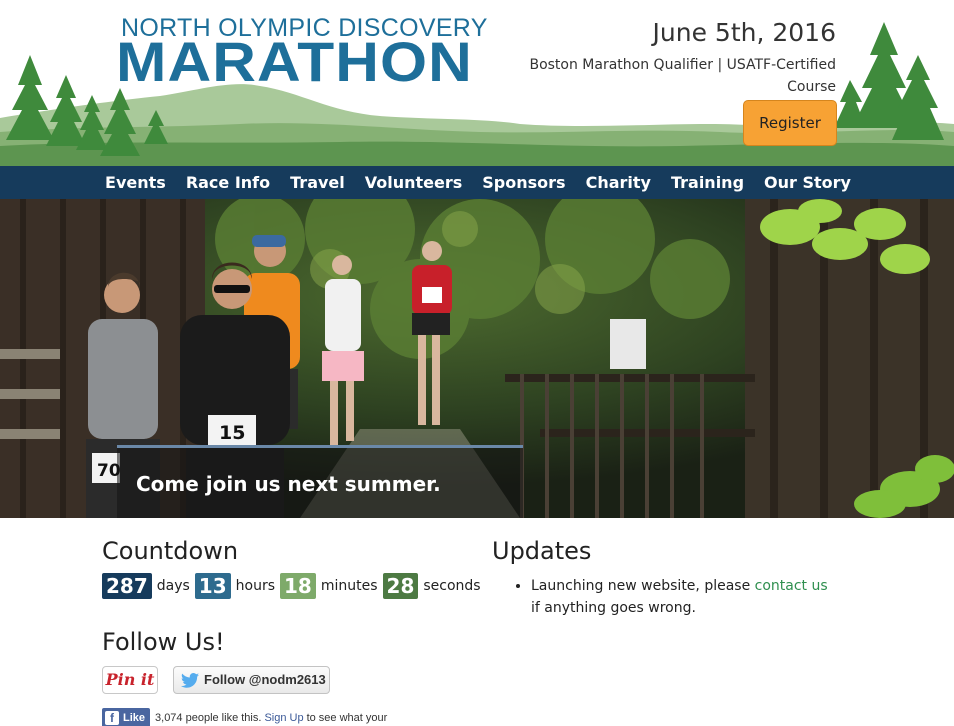 The height and width of the screenshot is (726, 954). What do you see at coordinates (134, 718) in the screenshot?
I see `facebook-like-label: Like` at bounding box center [134, 718].